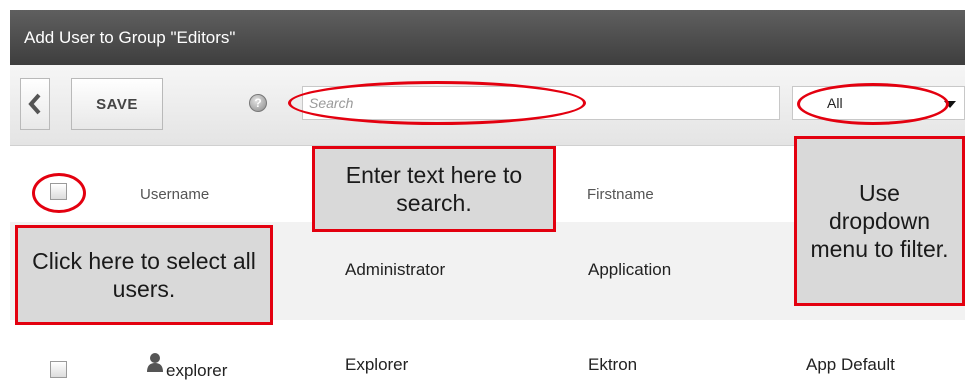 The height and width of the screenshot is (381, 965). Describe the element at coordinates (434, 189) in the screenshot. I see `search-callout: Enter text here to search.` at that location.